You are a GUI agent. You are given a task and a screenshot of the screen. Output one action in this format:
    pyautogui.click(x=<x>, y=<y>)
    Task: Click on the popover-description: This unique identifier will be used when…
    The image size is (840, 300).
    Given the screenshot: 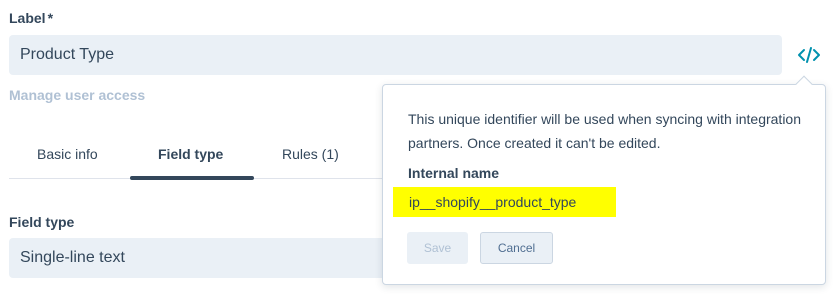 What is the action you would take?
    pyautogui.click(x=604, y=131)
    